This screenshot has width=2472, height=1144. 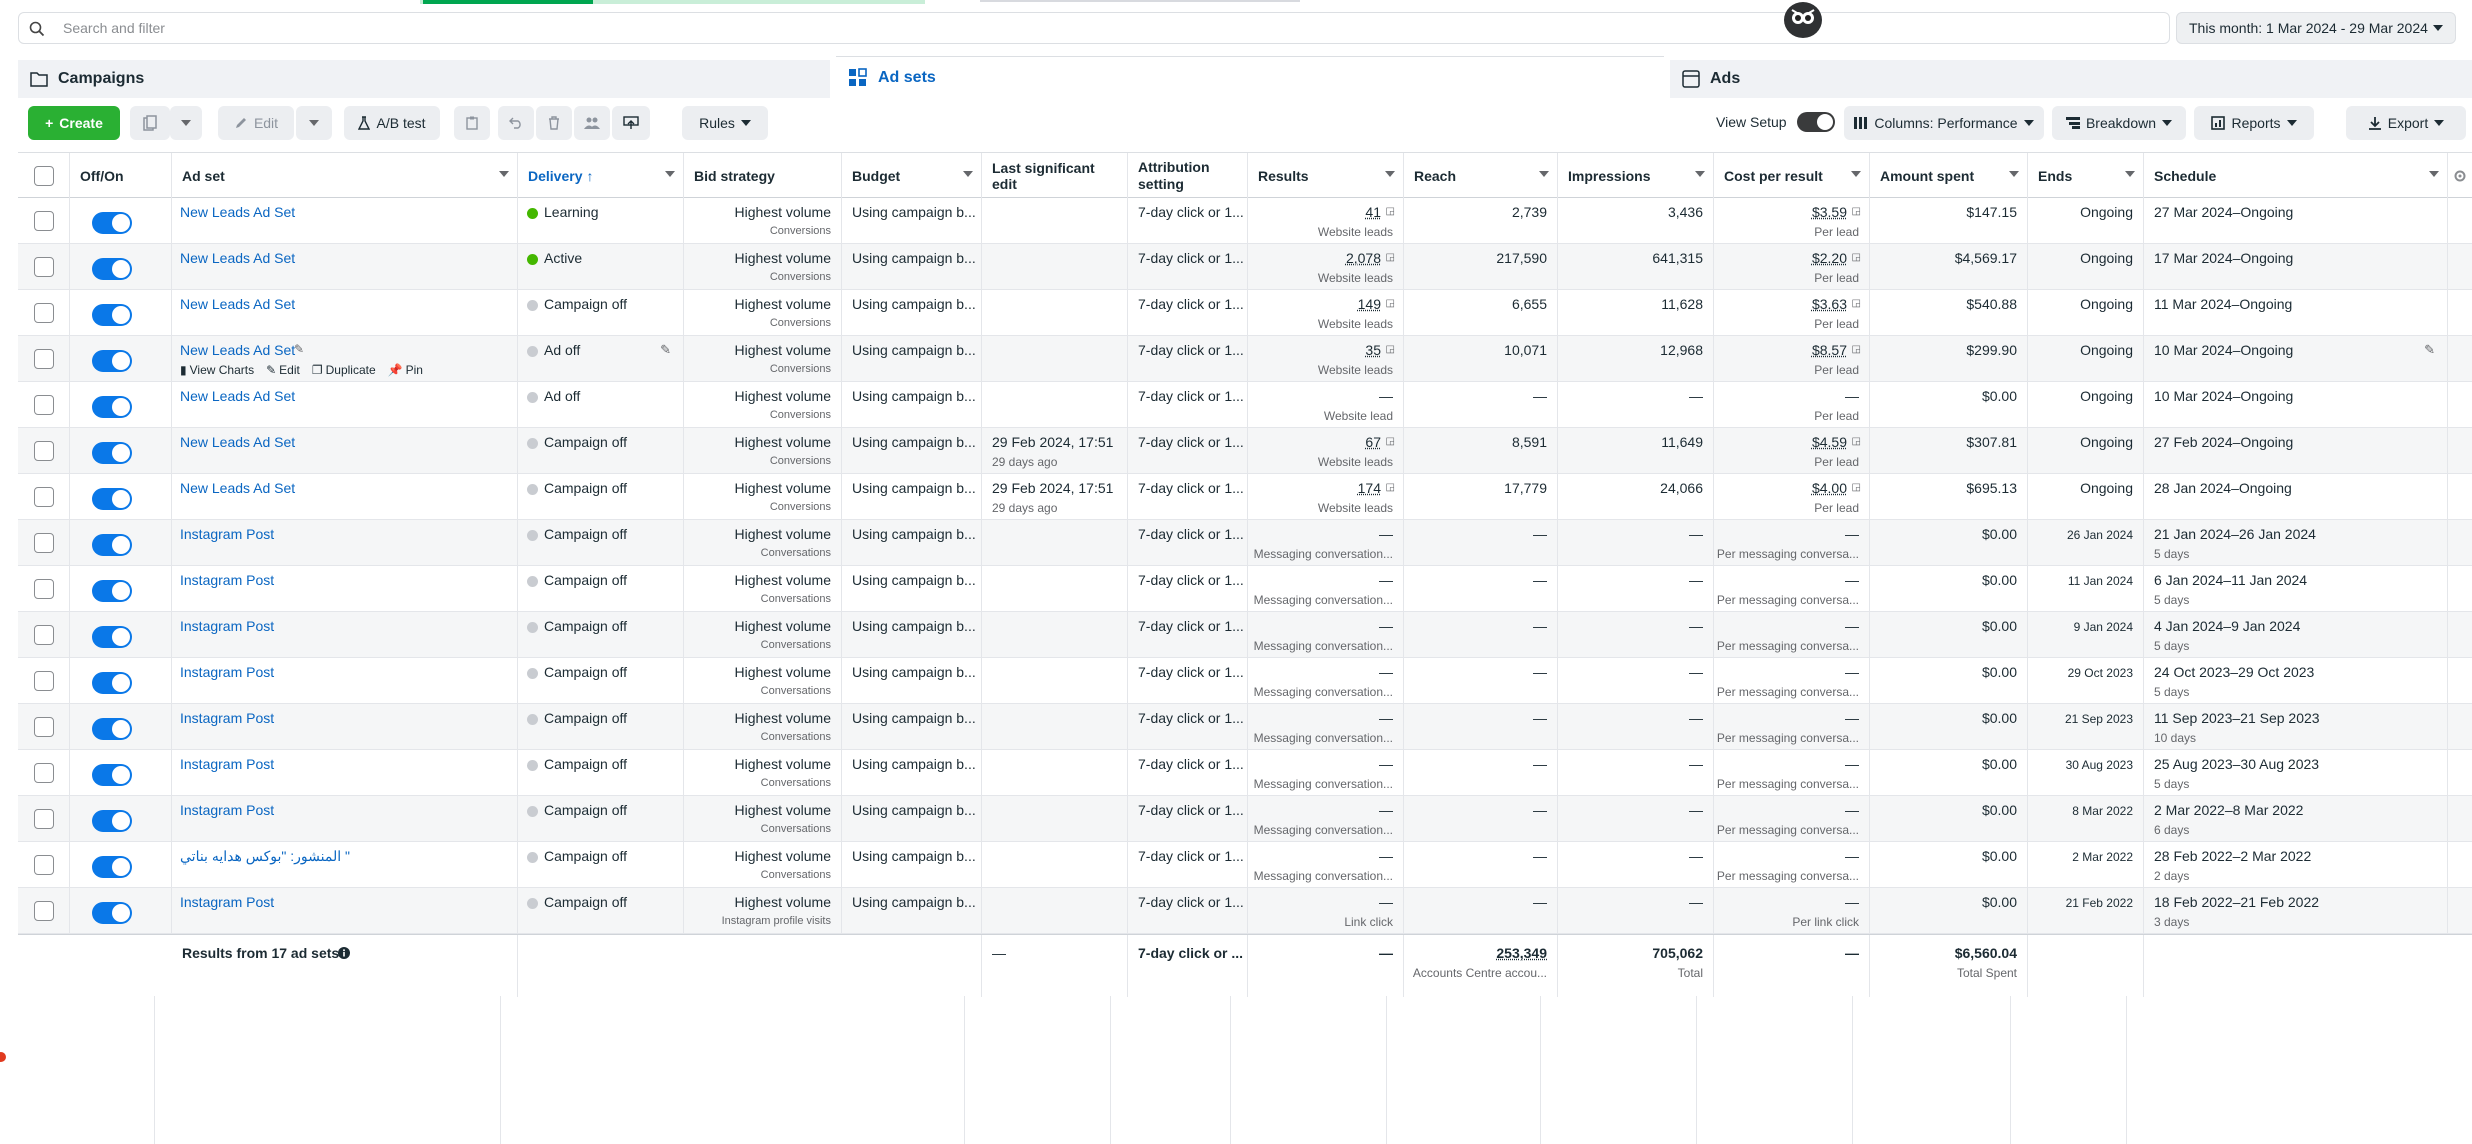 What do you see at coordinates (1250, 77) in the screenshot?
I see `tab-ad-sets: Ad sets` at bounding box center [1250, 77].